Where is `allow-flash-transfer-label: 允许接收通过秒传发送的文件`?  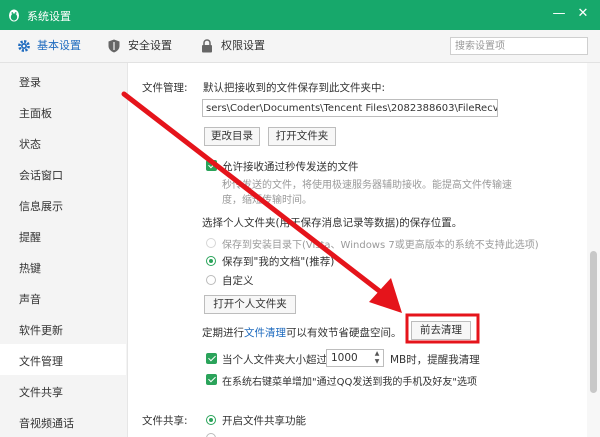 allow-flash-transfer-label: 允许接收通过秒传发送的文件 is located at coordinates (290, 167).